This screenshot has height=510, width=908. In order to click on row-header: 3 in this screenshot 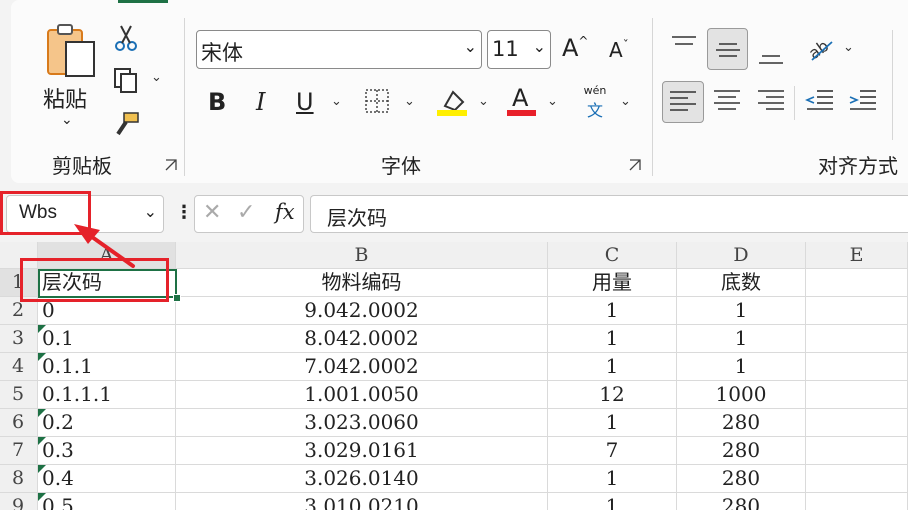, I will do `click(19, 339)`.